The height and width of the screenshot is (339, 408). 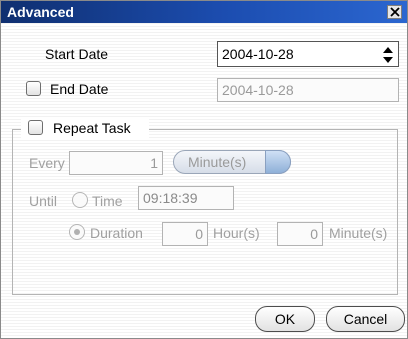 What do you see at coordinates (47, 163) in the screenshot?
I see `every-label: Every` at bounding box center [47, 163].